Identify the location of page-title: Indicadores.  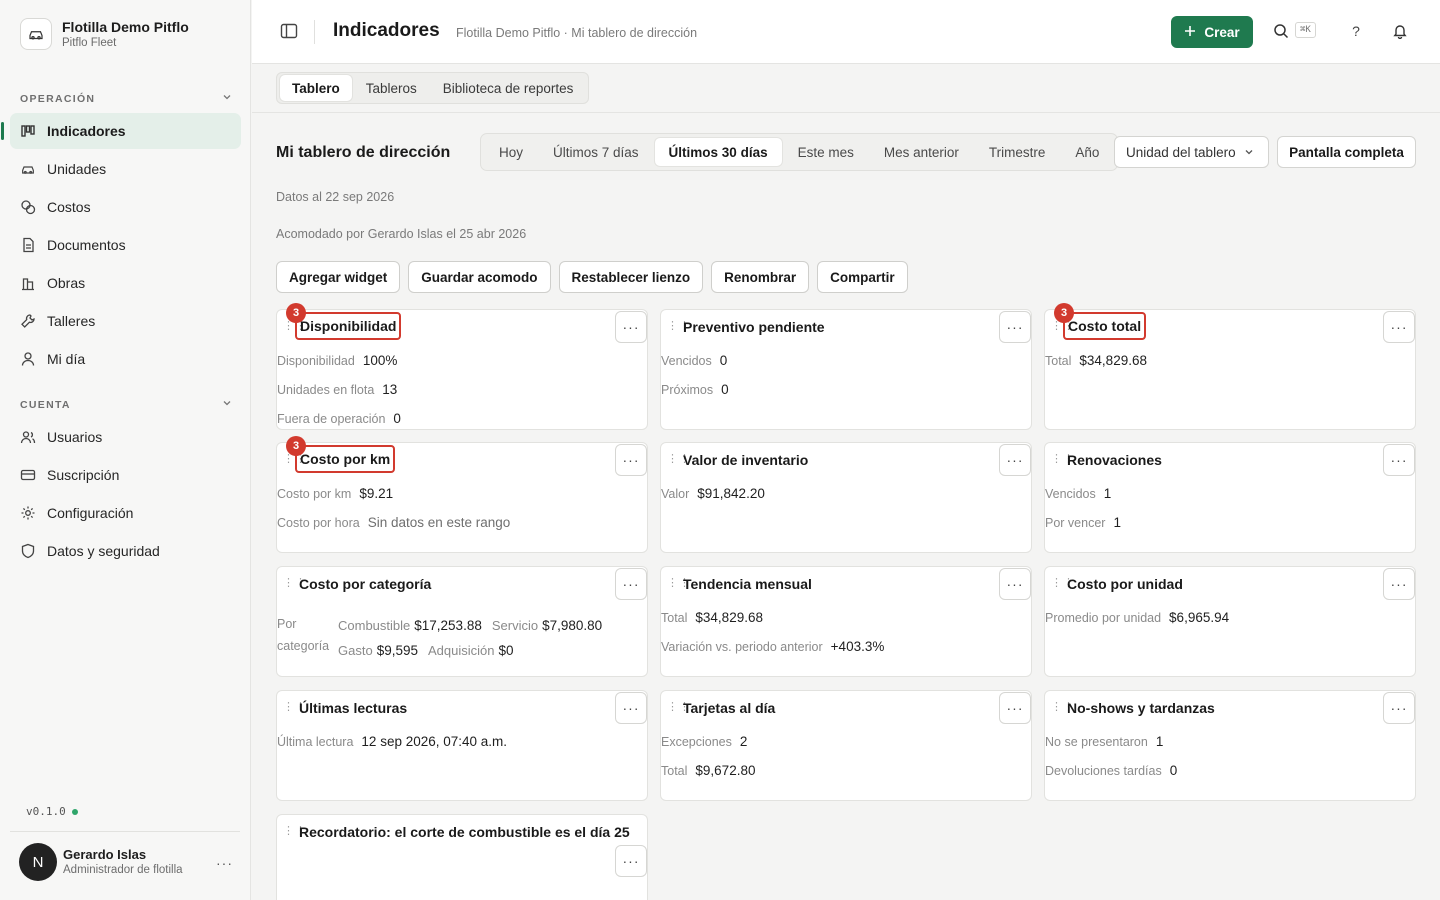
(386, 30).